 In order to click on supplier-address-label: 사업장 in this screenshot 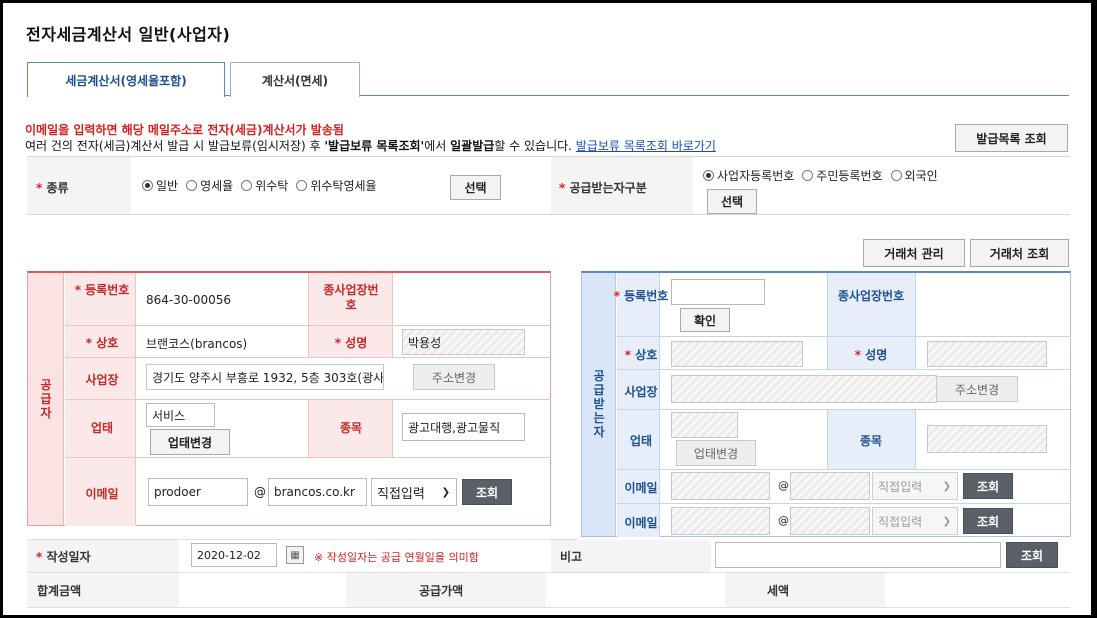, I will do `click(102, 380)`.